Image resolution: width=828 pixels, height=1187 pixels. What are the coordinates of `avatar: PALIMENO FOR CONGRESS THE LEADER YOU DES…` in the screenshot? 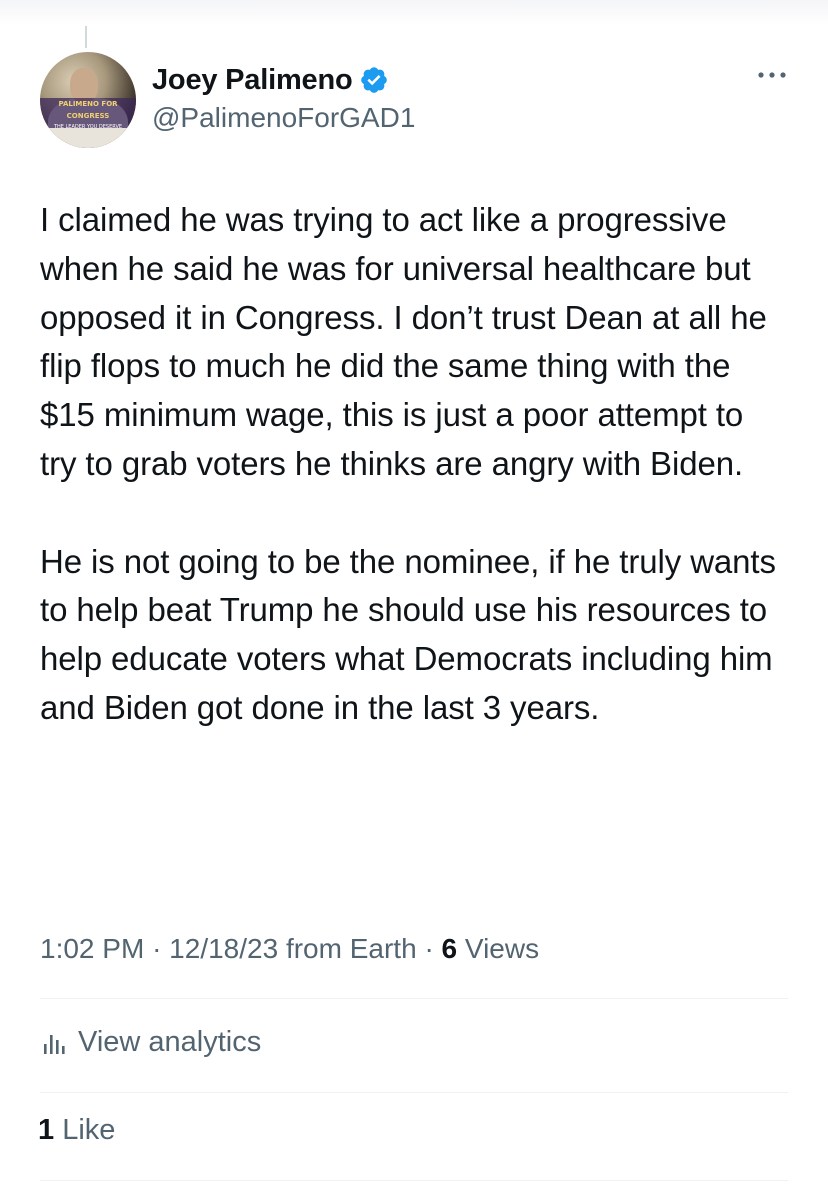 It's located at (88, 100).